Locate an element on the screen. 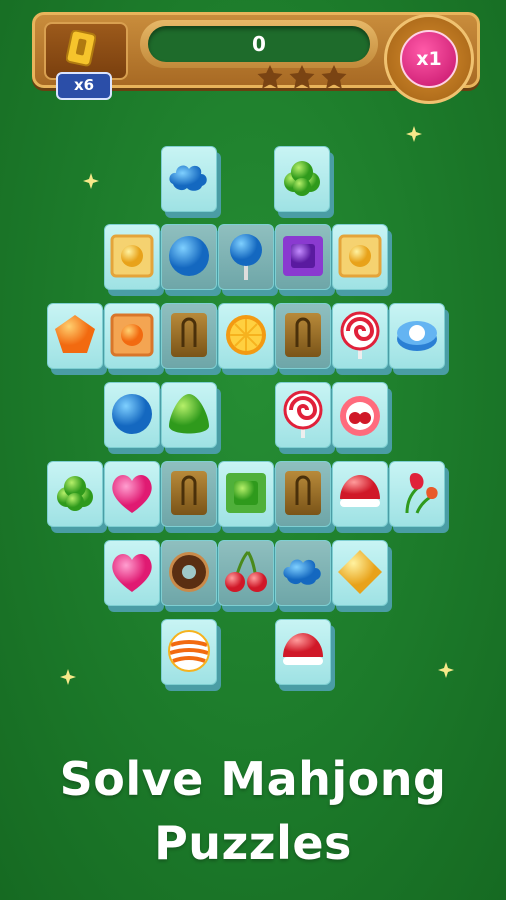  tile-blue-mint-candy is located at coordinates (419, 339).